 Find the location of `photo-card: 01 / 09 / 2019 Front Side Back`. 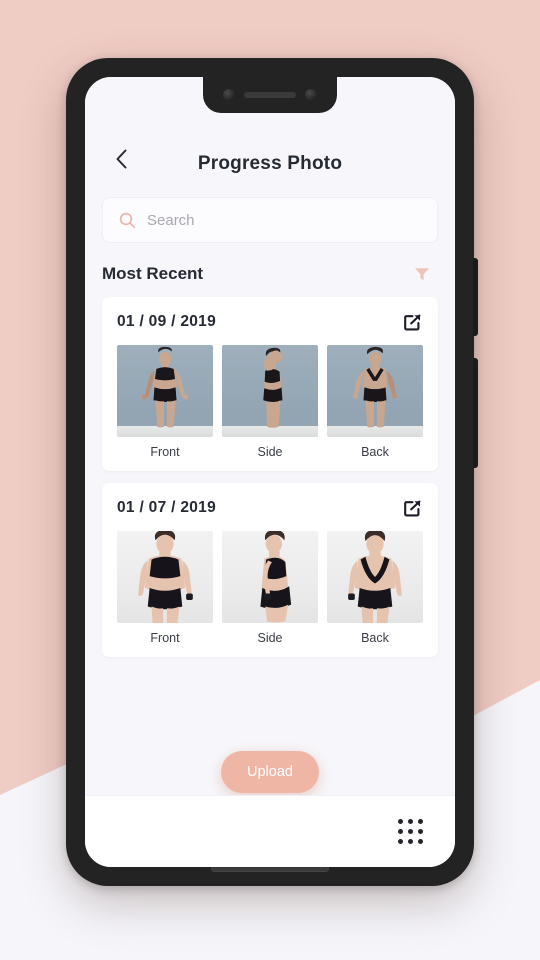

photo-card: 01 / 09 / 2019 Front Side Back is located at coordinates (270, 384).